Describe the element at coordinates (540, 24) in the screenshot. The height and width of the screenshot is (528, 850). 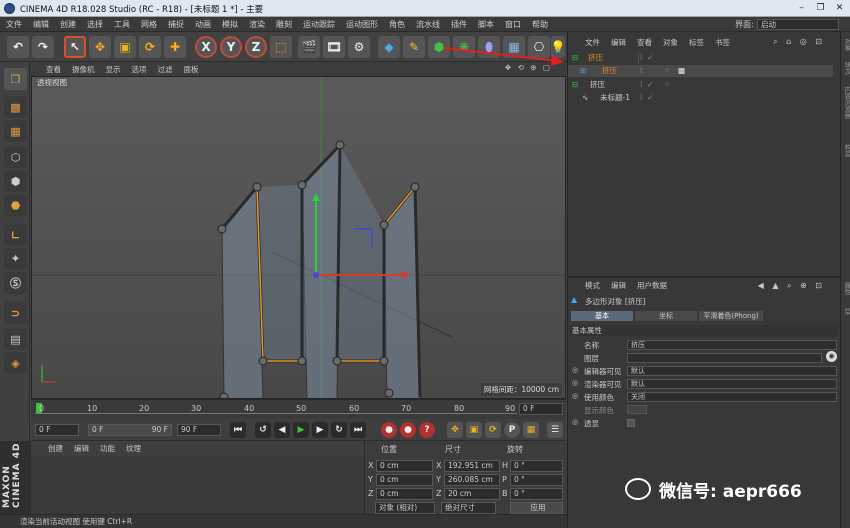
I see `menu-help: 帮助` at that location.